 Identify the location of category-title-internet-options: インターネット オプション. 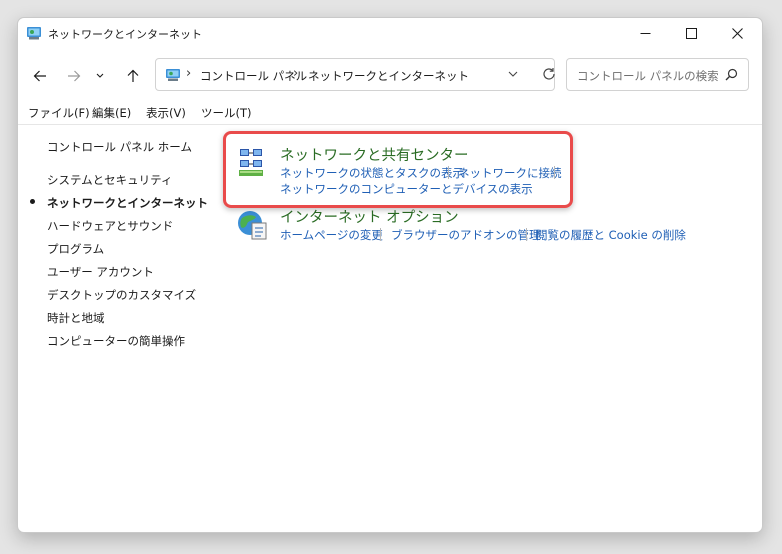
(369, 216).